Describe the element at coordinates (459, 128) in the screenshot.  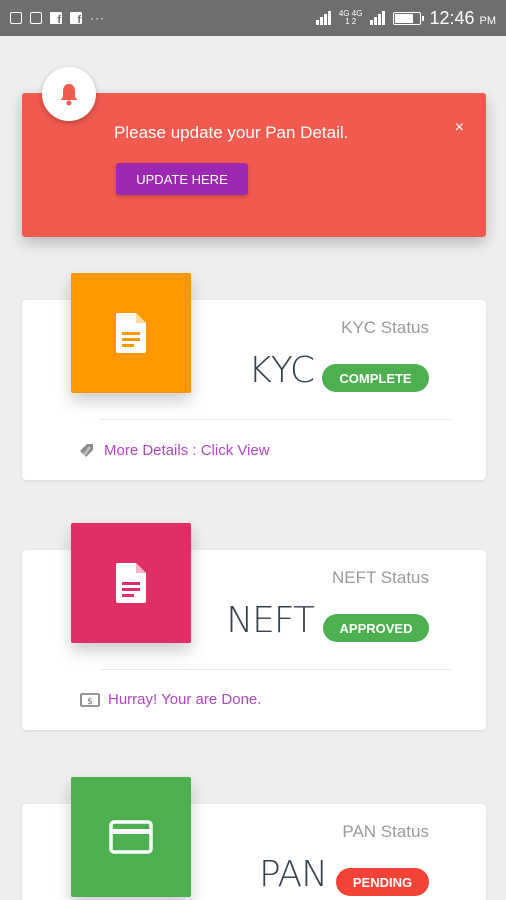
I see `close-icon: ×` at that location.